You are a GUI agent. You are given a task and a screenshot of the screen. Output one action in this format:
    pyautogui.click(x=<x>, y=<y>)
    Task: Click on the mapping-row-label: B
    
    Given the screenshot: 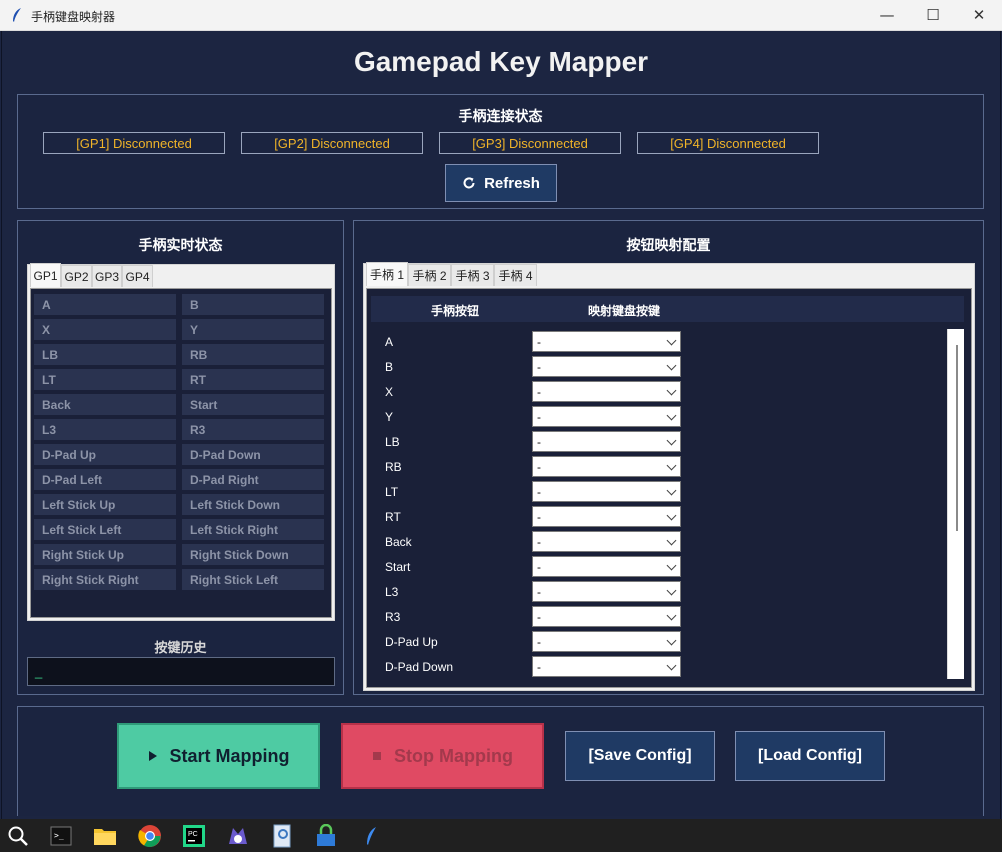 What is the action you would take?
    pyautogui.click(x=389, y=367)
    